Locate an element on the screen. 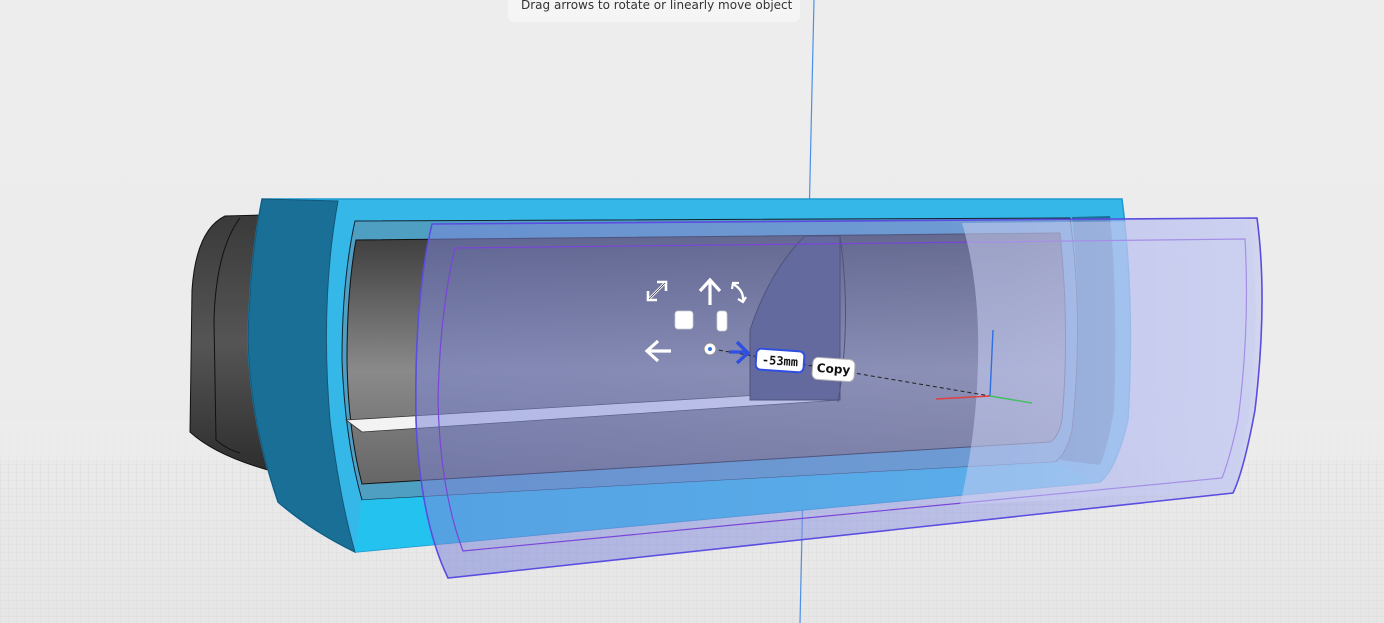  copy-button: Copy is located at coordinates (833, 369).